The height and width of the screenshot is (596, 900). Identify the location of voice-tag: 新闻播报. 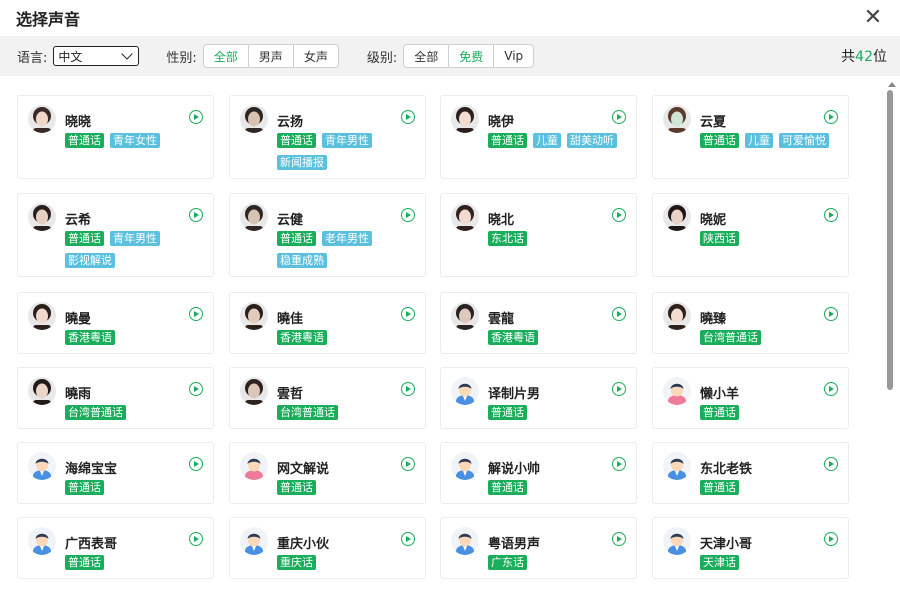
(302, 162).